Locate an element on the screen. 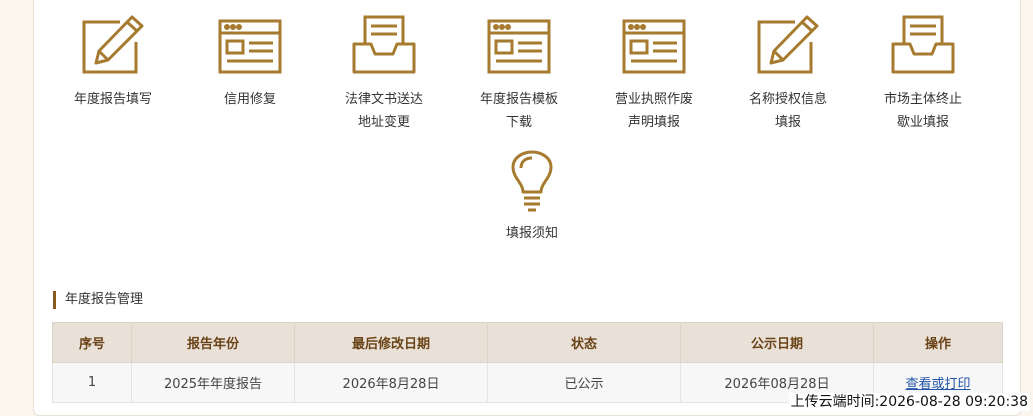  tile-annual-template-download: 年度报告模板 下载 is located at coordinates (519, 74).